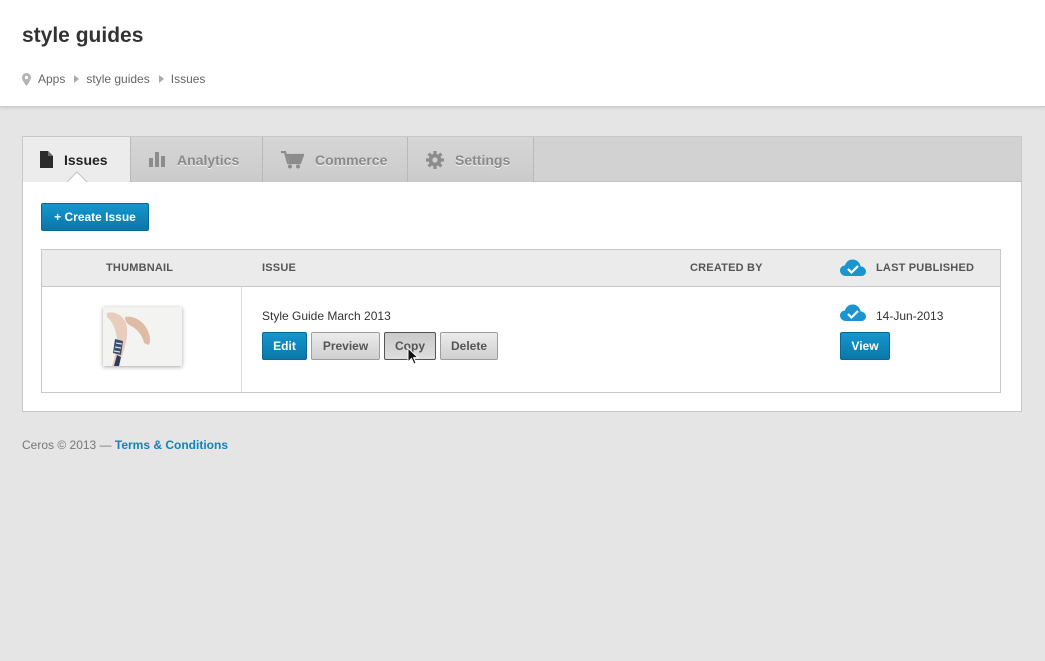  What do you see at coordinates (483, 159) in the screenshot?
I see `tab-settings-label: Settings` at bounding box center [483, 159].